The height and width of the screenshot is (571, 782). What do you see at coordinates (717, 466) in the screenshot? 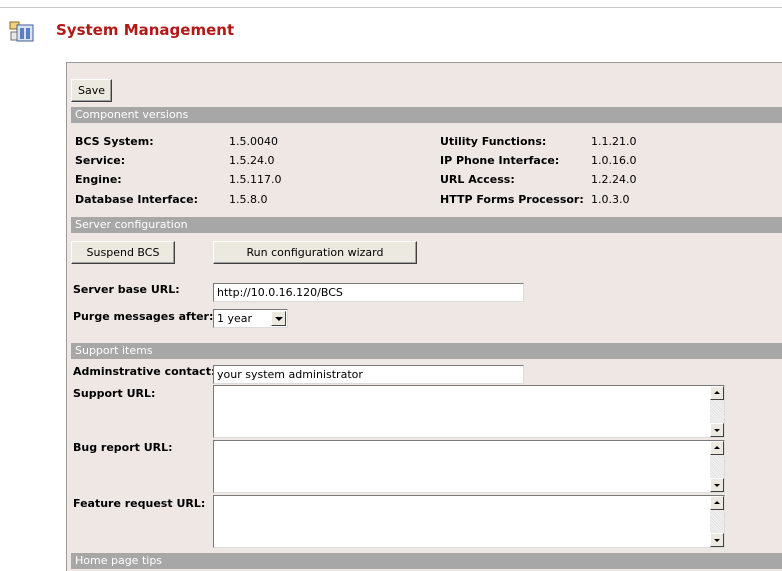
I see `bug-report-url-scrollbar` at bounding box center [717, 466].